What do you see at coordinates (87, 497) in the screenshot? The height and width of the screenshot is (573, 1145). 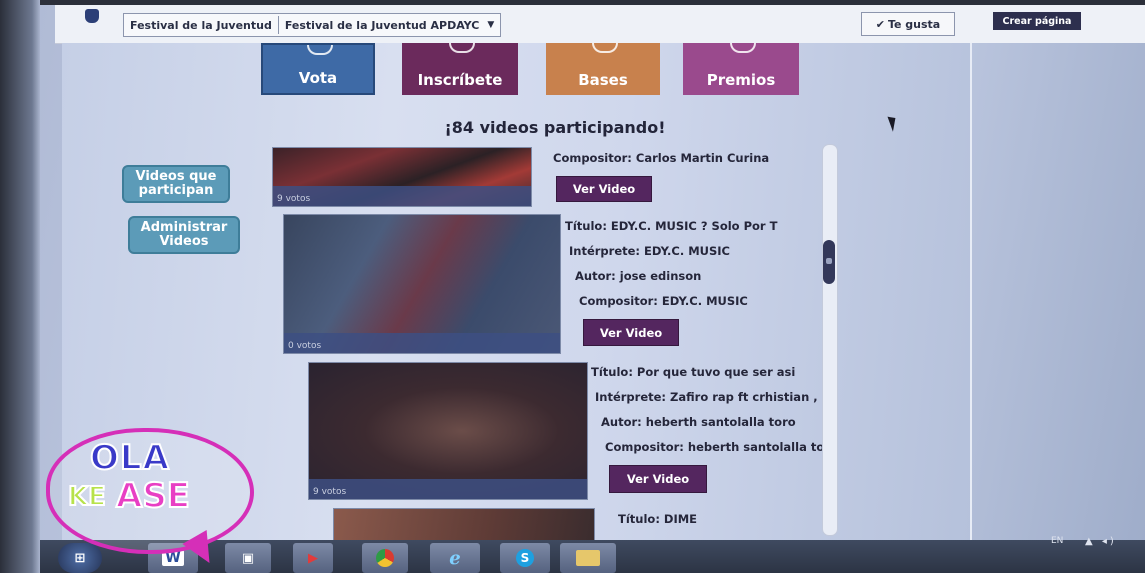 I see `logo-text-ke: KE` at bounding box center [87, 497].